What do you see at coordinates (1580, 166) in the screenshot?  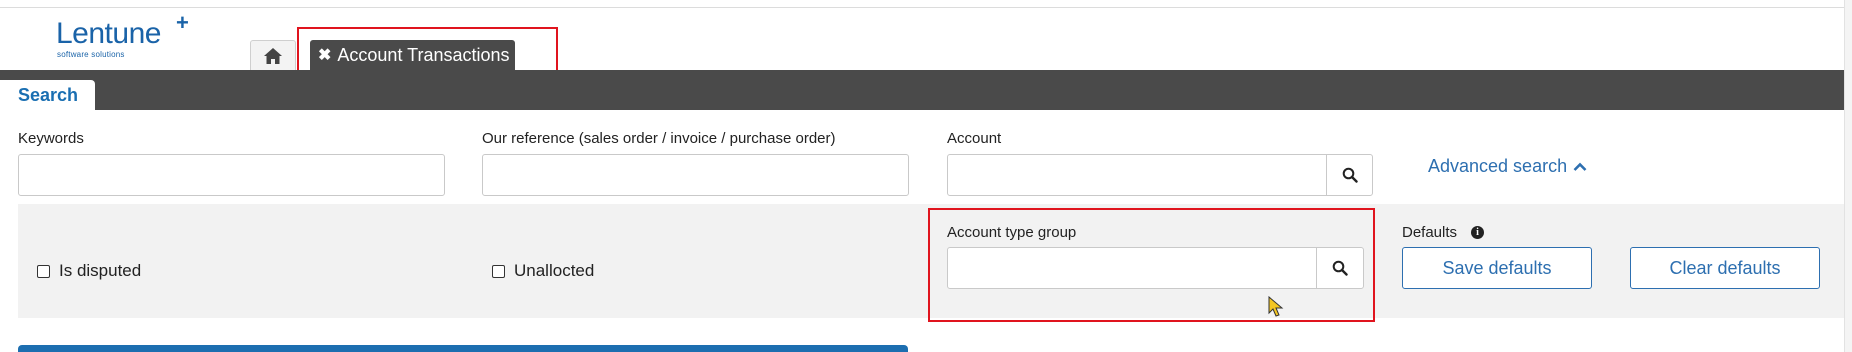 I see `chevron-up-icon` at bounding box center [1580, 166].